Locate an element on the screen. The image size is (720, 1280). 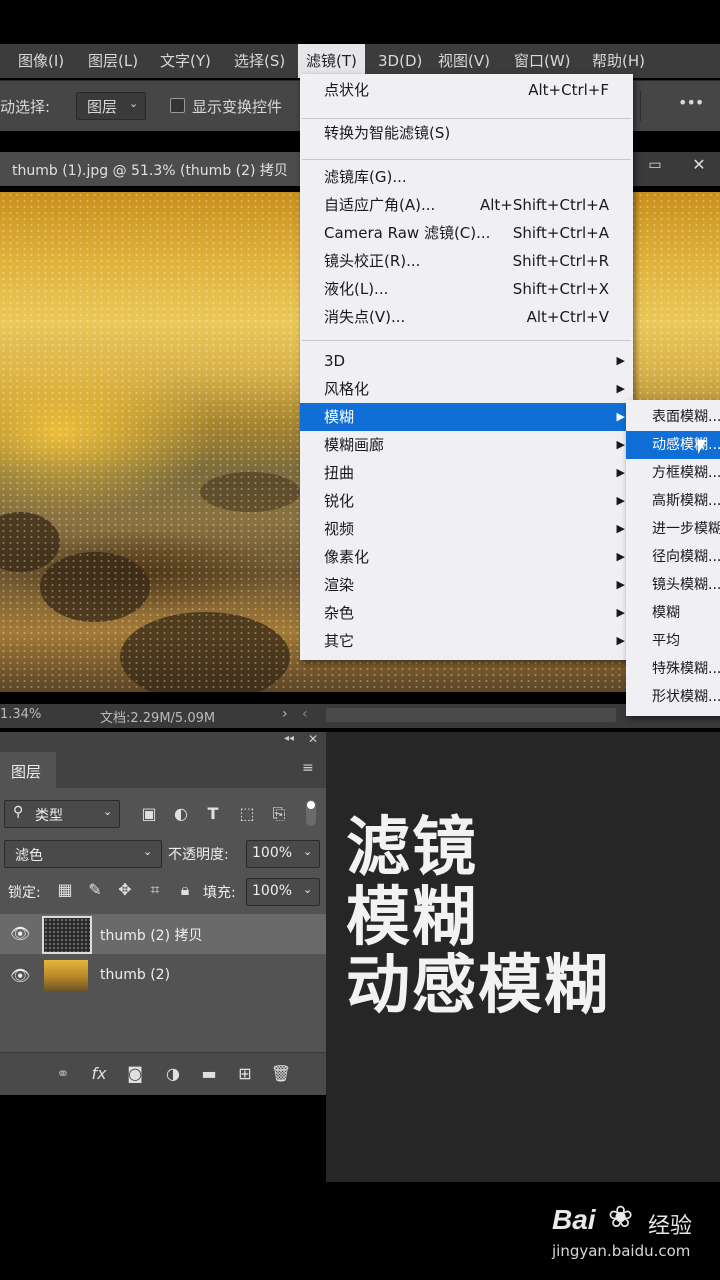
overlay-text-line3: 动感模糊 is located at coordinates (478, 986).